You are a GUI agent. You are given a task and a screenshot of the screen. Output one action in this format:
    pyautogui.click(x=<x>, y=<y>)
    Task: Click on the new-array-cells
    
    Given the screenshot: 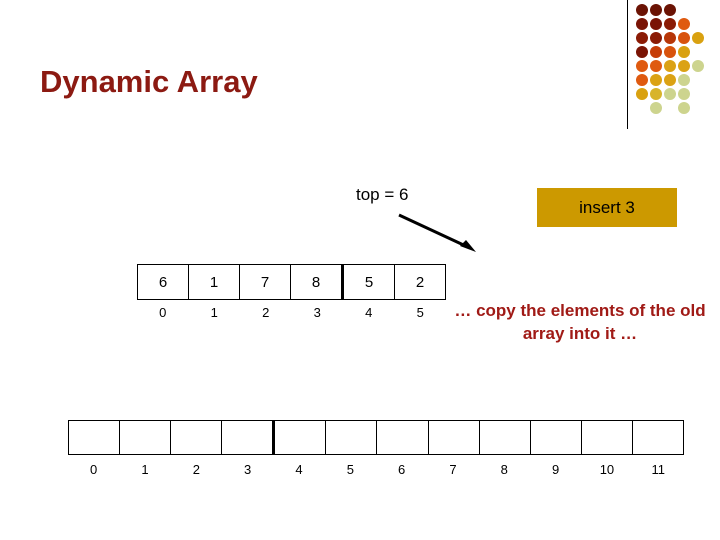 What is the action you would take?
    pyautogui.click(x=376, y=437)
    